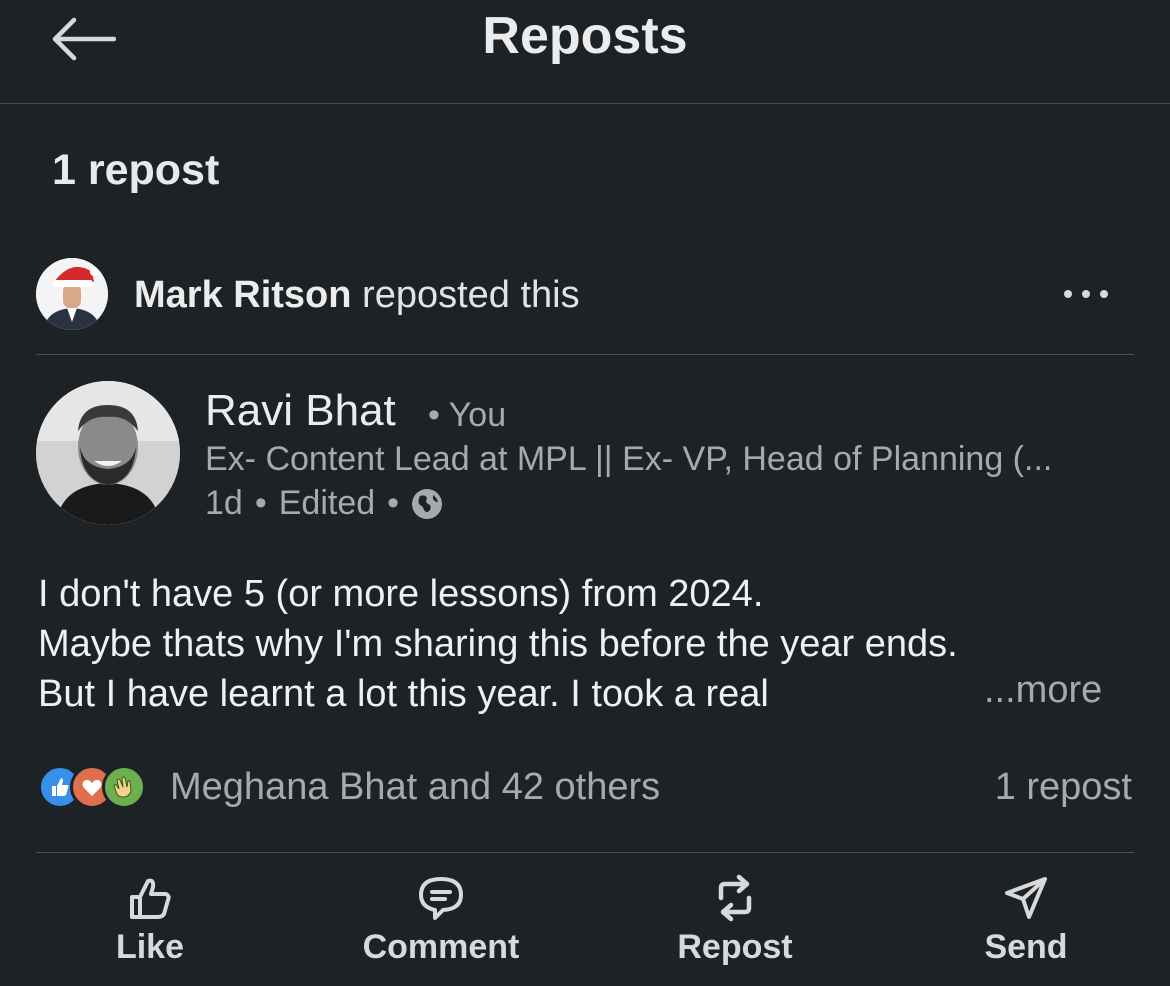 The width and height of the screenshot is (1170, 986). Describe the element at coordinates (471, 295) in the screenshot. I see `repost-action-text: reposted this` at that location.